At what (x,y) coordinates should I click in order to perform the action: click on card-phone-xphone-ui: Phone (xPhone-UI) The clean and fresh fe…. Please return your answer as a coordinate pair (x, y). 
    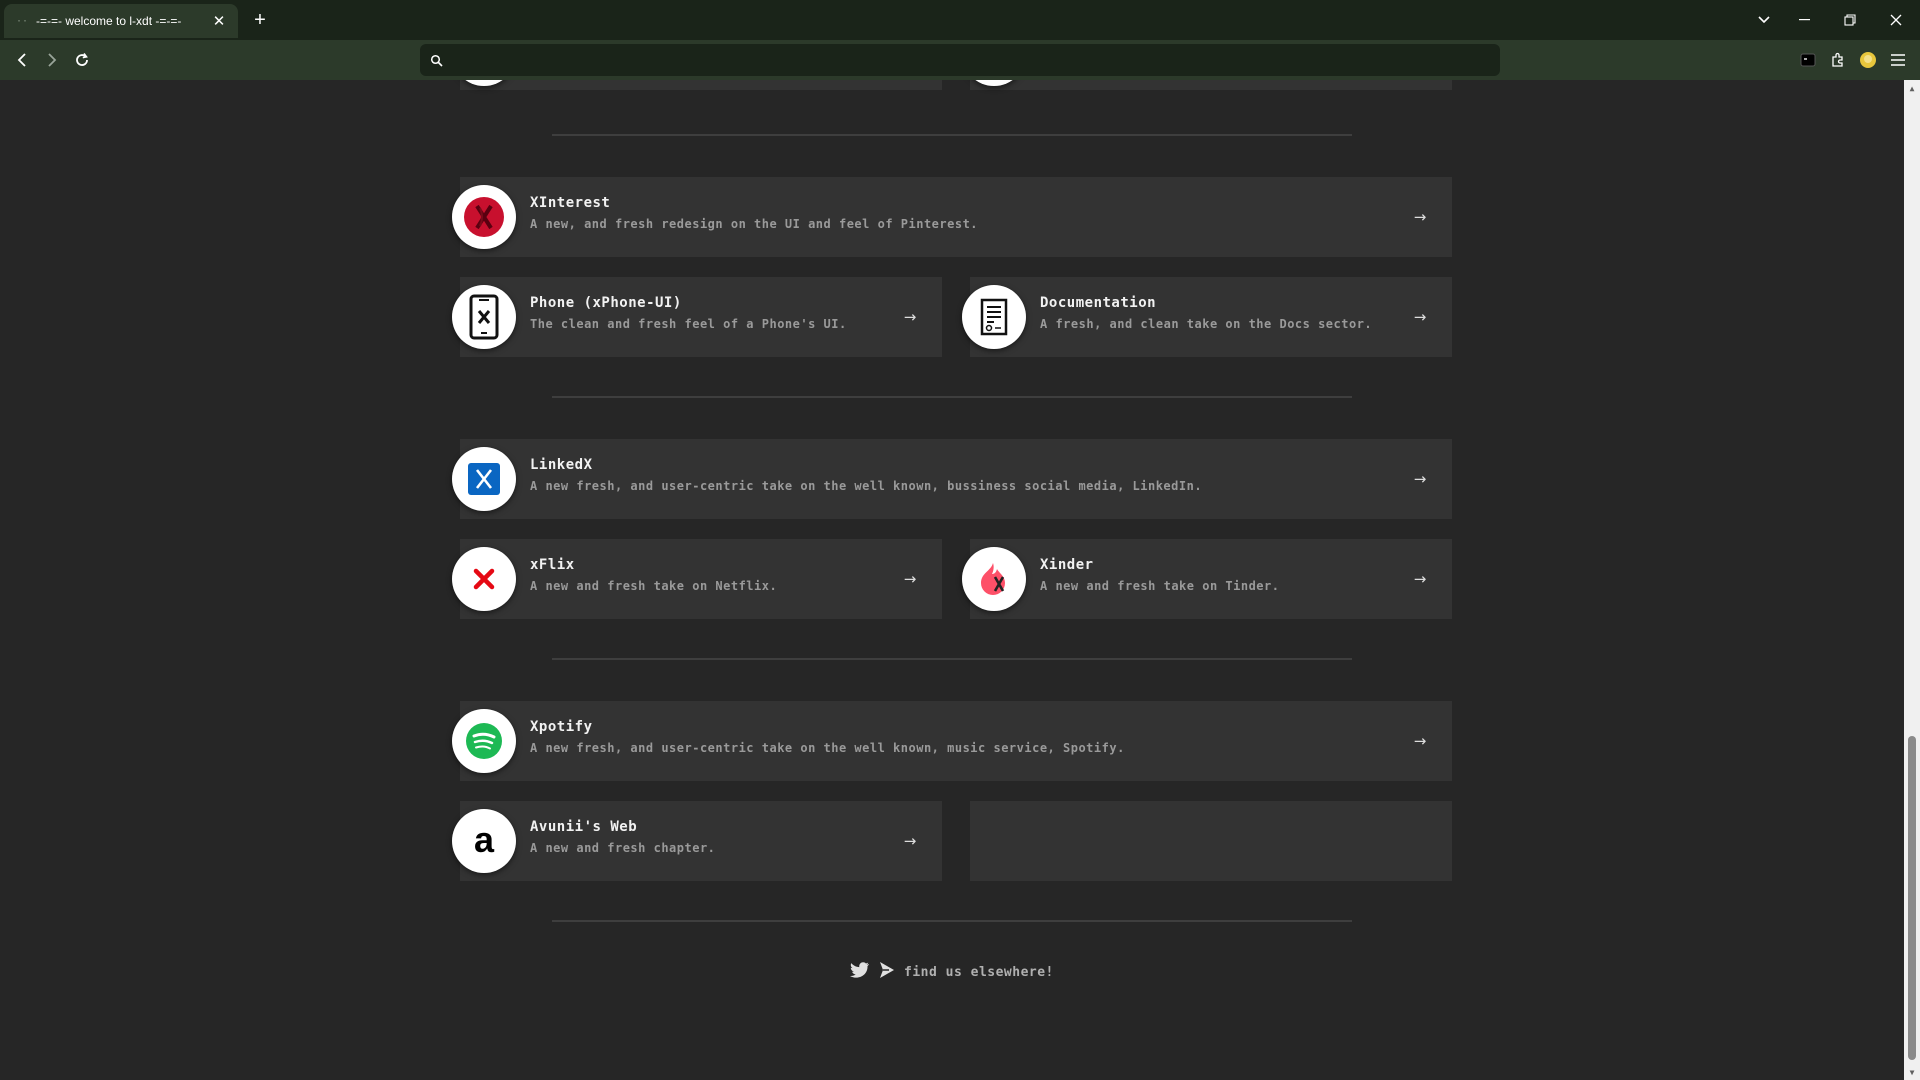
    Looking at the image, I should click on (701, 317).